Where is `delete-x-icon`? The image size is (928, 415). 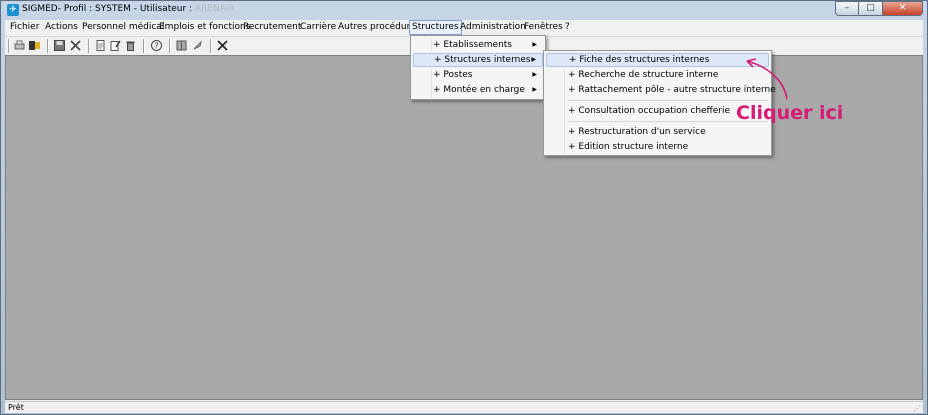 delete-x-icon is located at coordinates (75, 45).